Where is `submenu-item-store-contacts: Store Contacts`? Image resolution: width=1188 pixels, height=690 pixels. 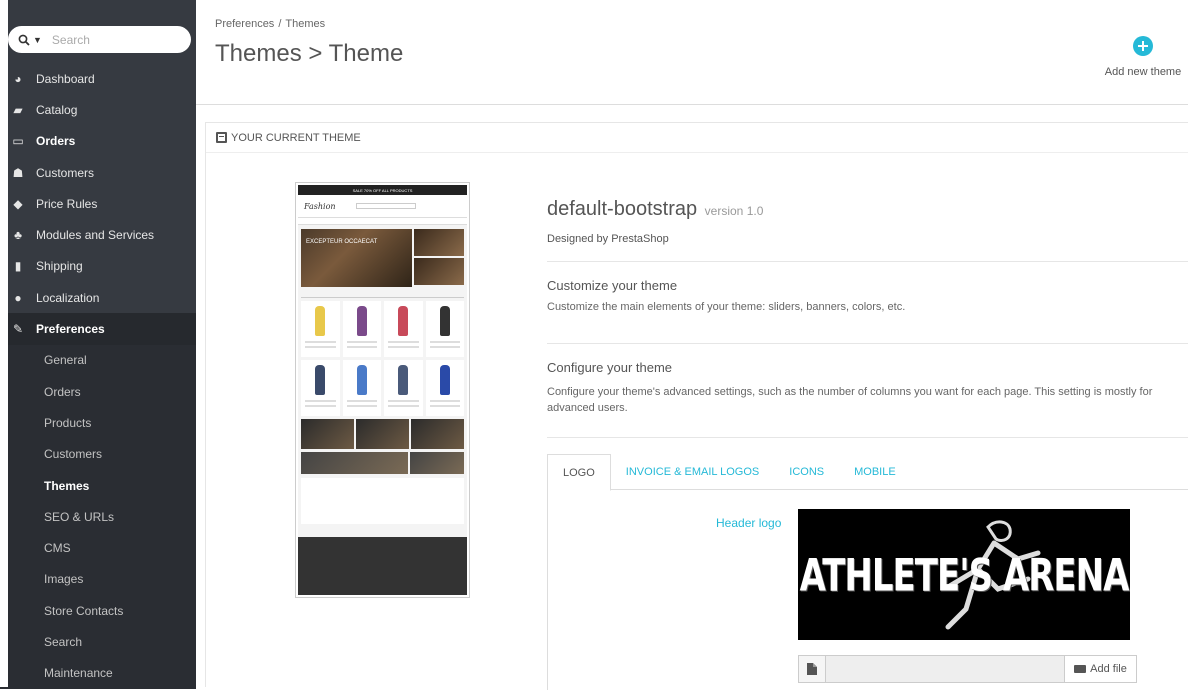
submenu-item-store-contacts: Store Contacts is located at coordinates (98, 610).